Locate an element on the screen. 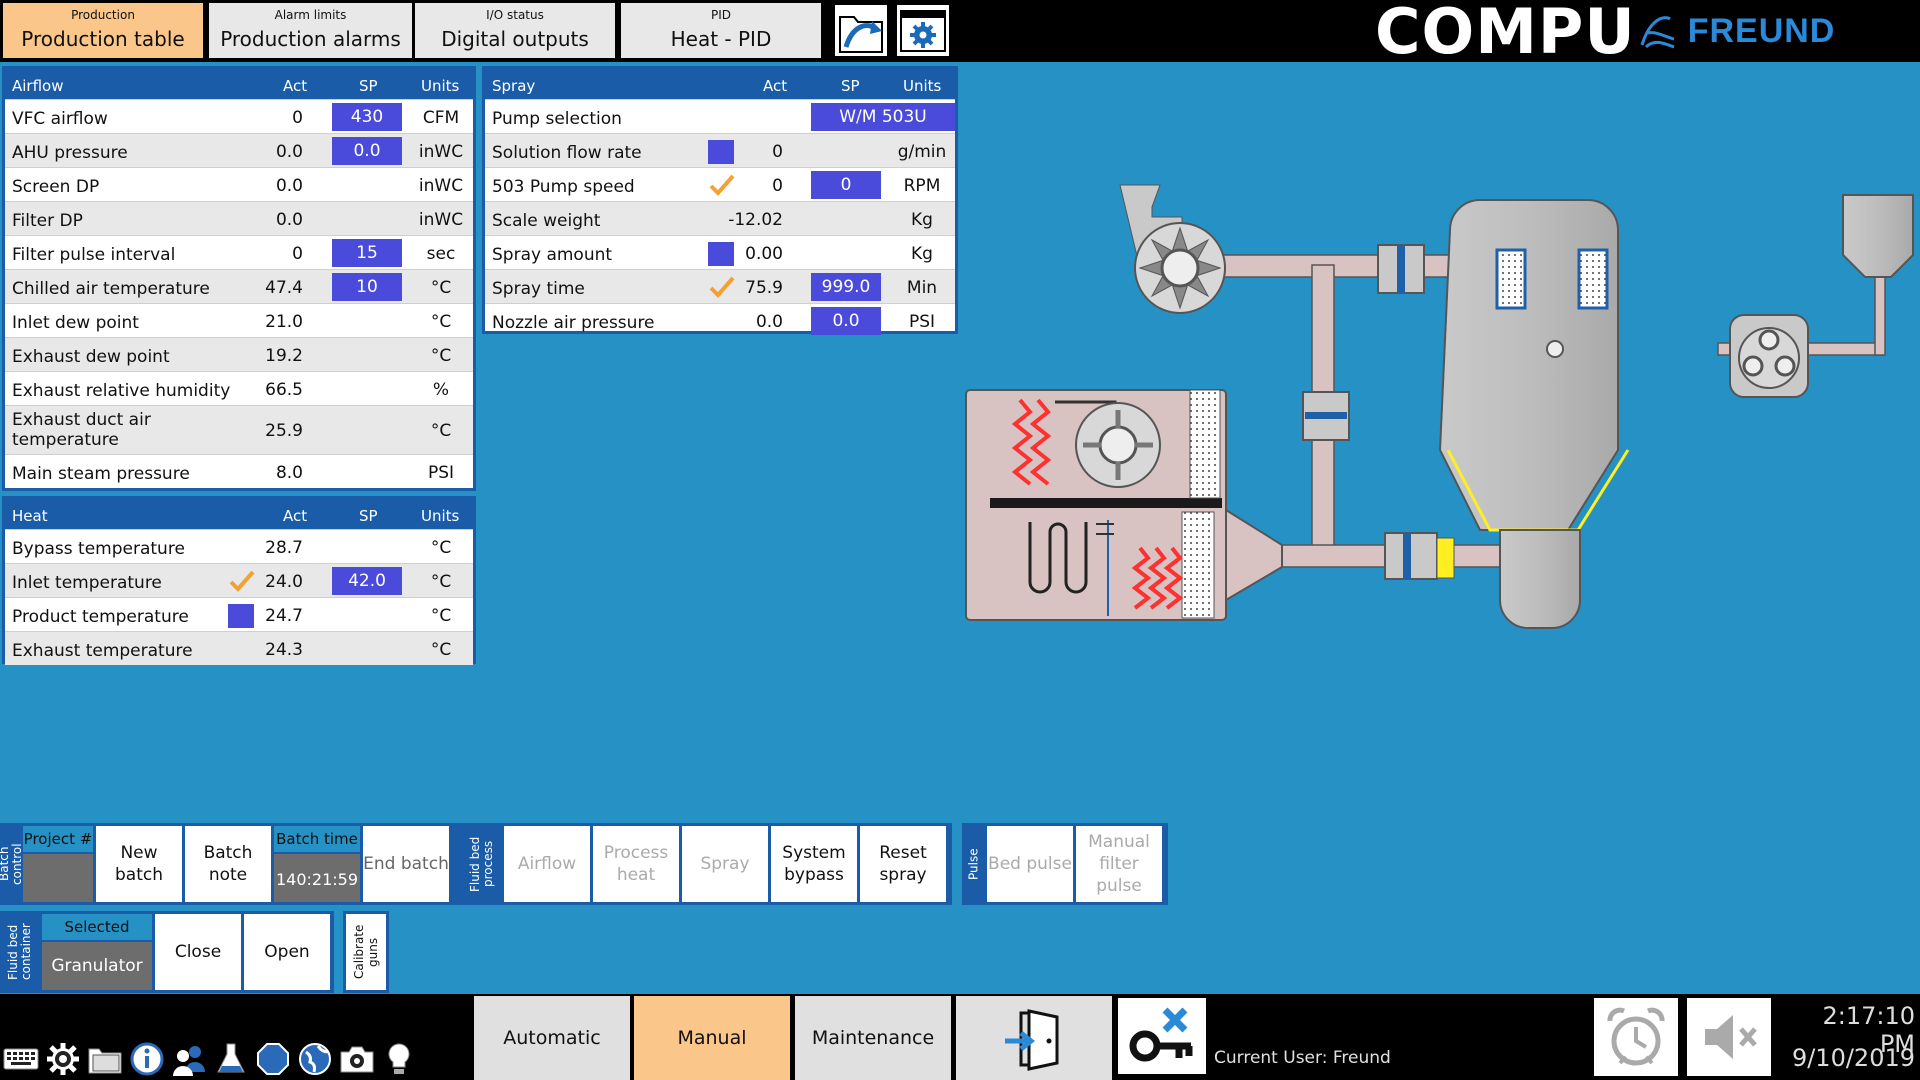  row-label: Screen DP is located at coordinates (56, 187).